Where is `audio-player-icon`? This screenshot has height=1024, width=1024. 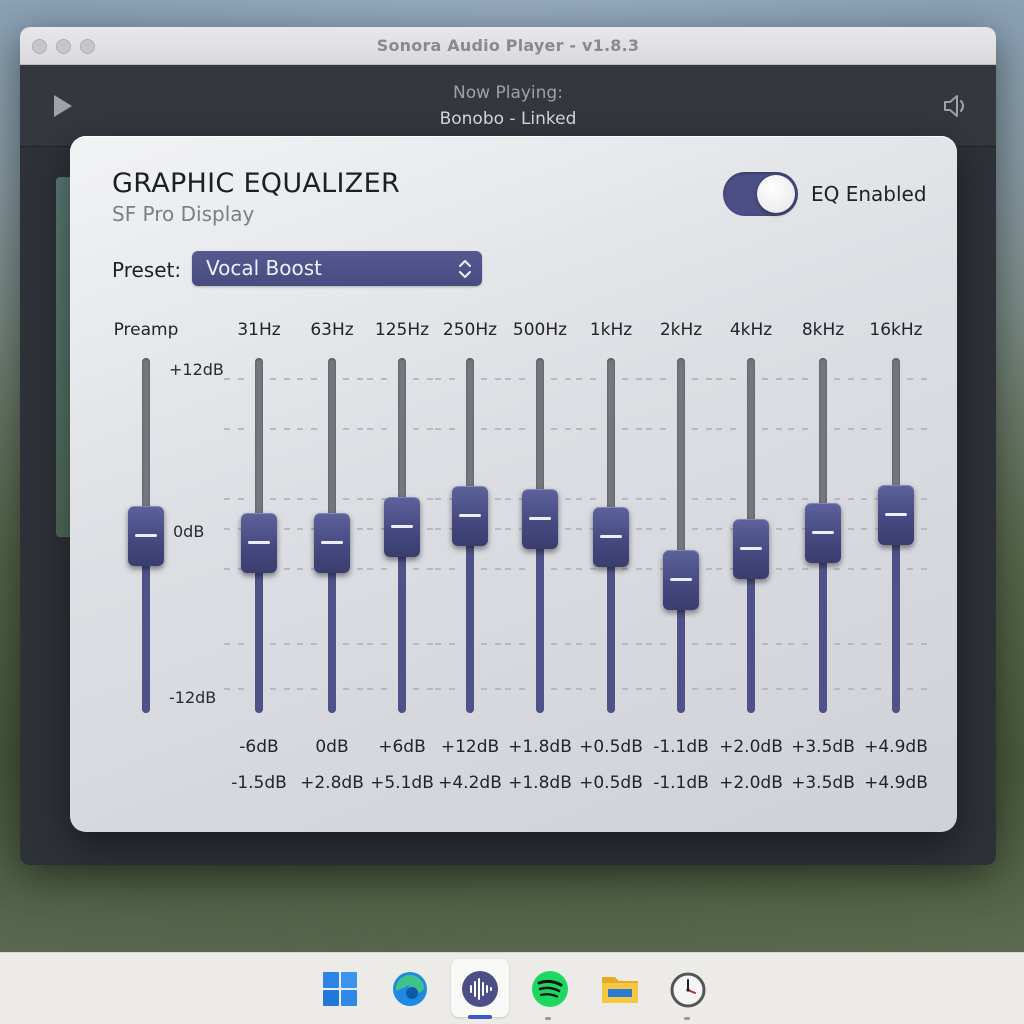 audio-player-icon is located at coordinates (480, 989).